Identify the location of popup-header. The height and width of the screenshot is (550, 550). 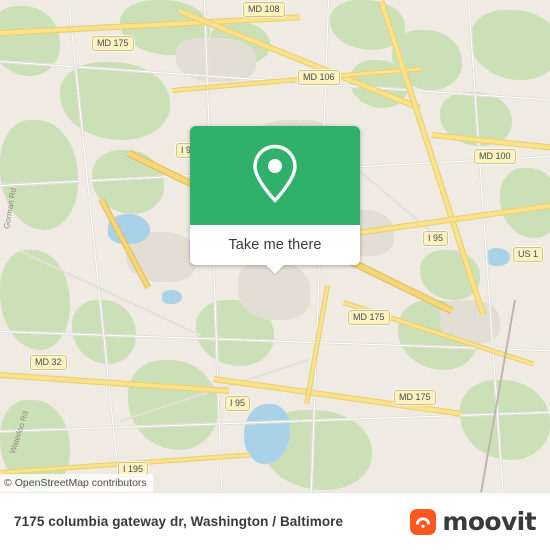
(275, 175).